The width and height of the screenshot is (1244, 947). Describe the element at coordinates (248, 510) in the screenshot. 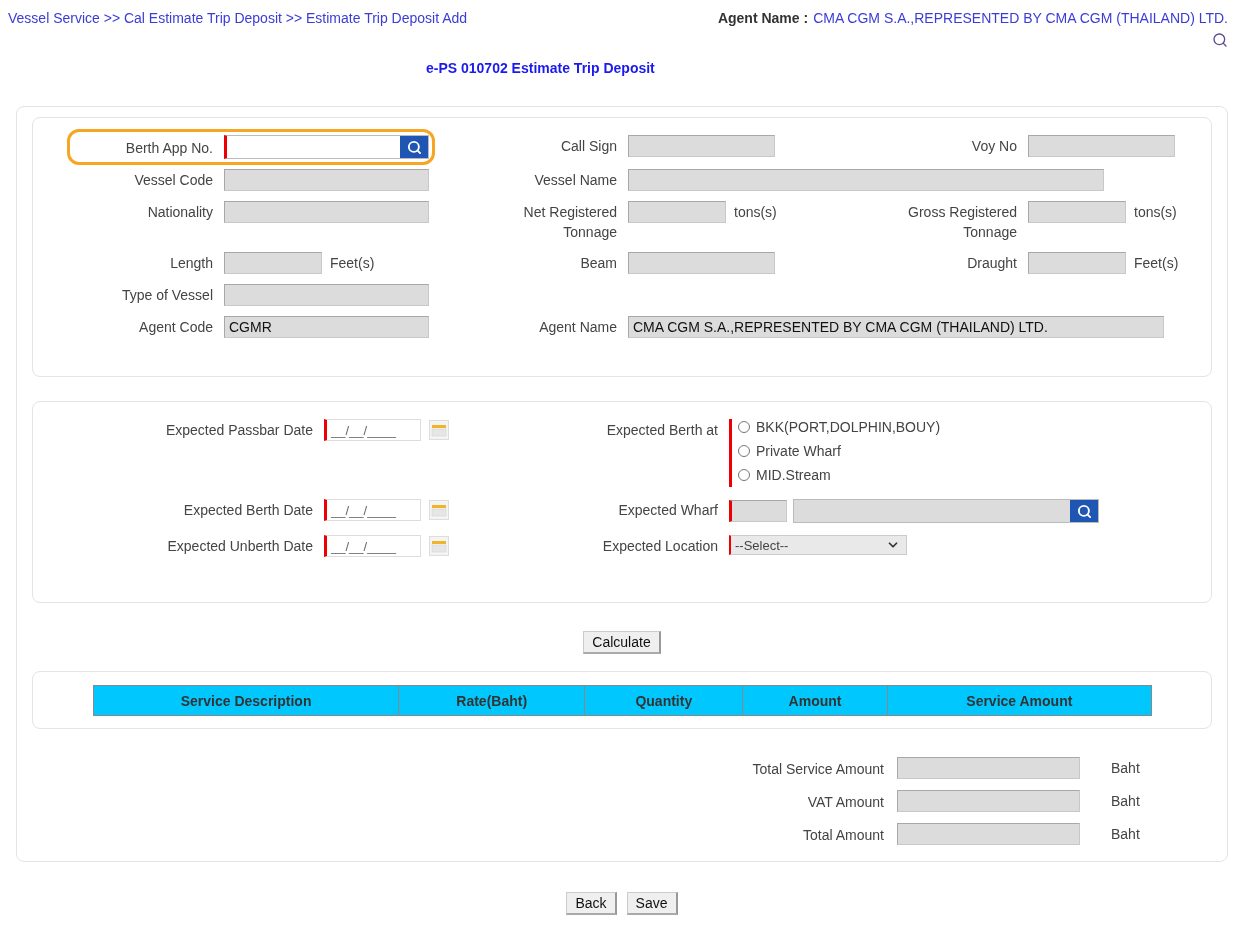

I see `field-label: Expected Berth Date` at that location.